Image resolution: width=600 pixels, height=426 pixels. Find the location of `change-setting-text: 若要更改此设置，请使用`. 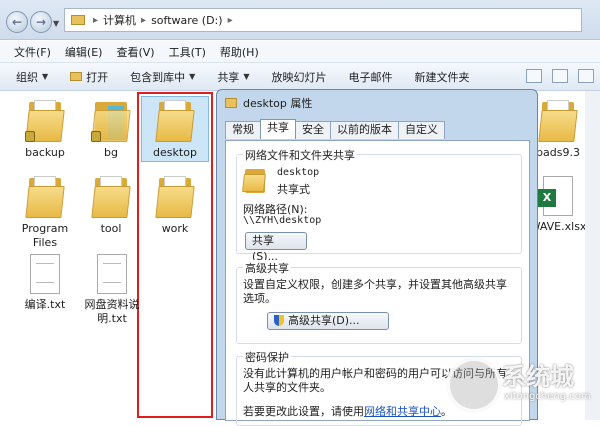

change-setting-text: 若要更改此设置，请使用 is located at coordinates (303, 411).